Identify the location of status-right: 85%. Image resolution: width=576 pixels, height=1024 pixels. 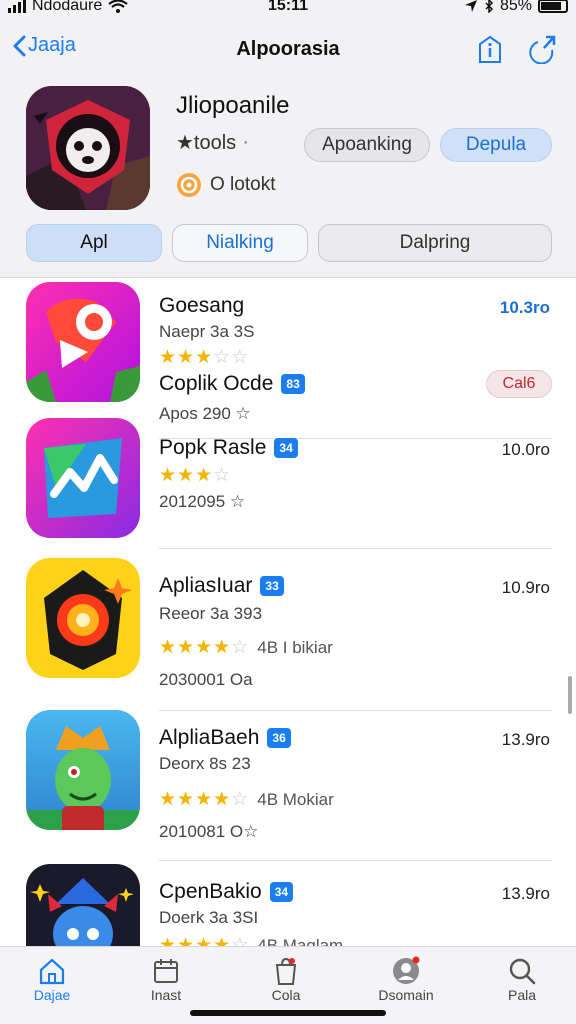
(516, 7).